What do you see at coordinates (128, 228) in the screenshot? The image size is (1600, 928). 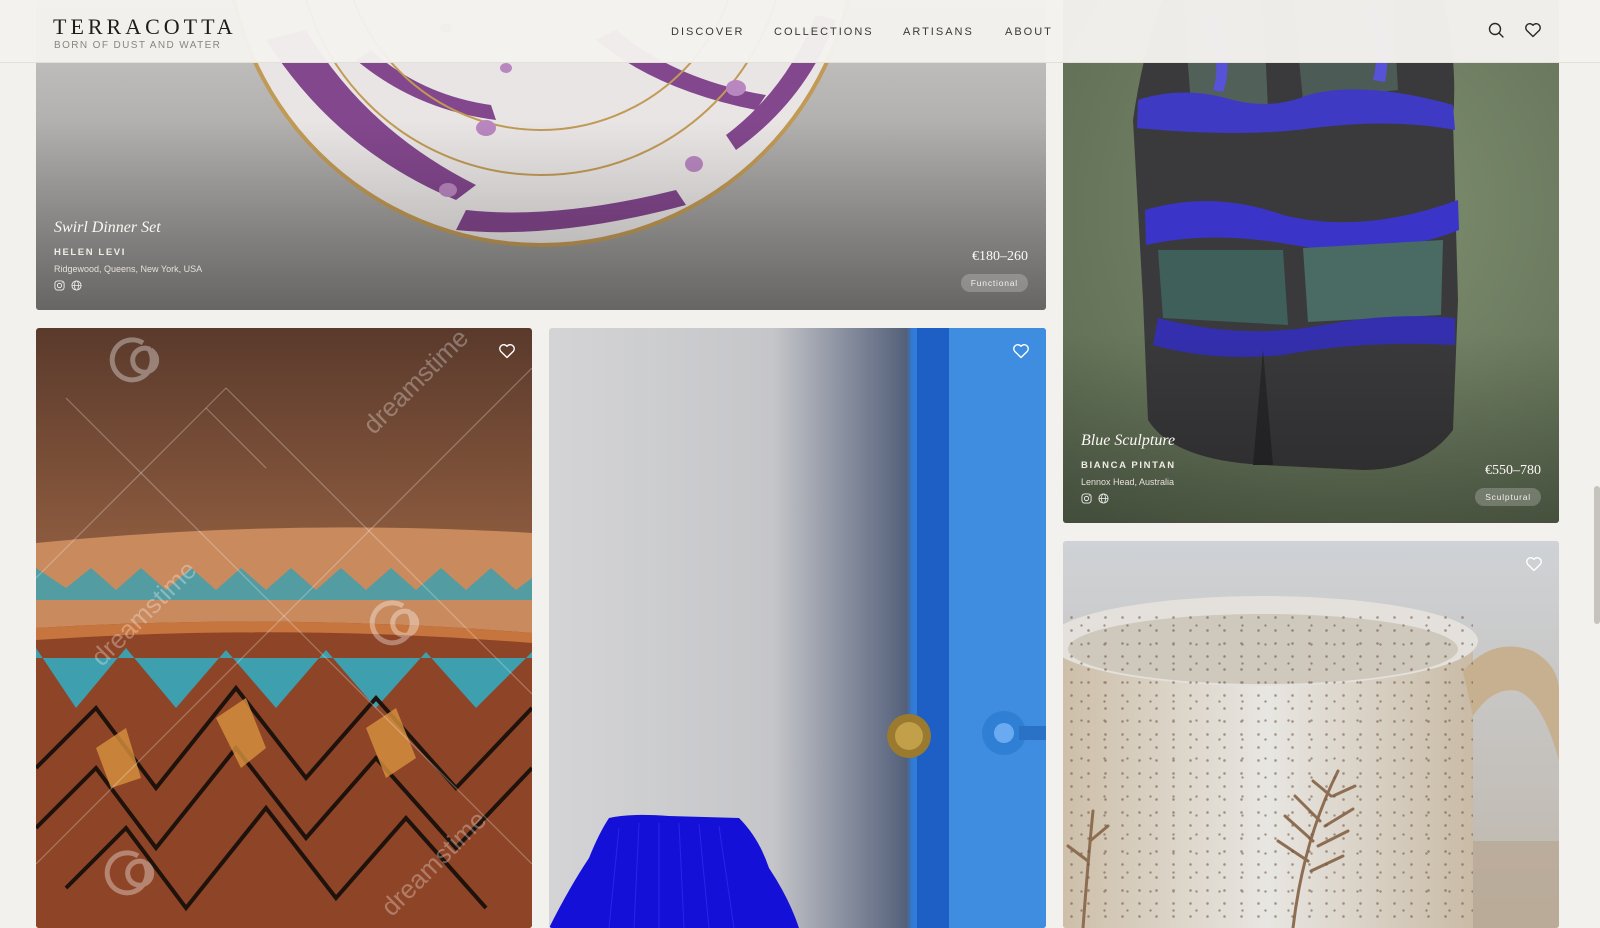 I see `product-title: Swirl Dinner Set` at bounding box center [128, 228].